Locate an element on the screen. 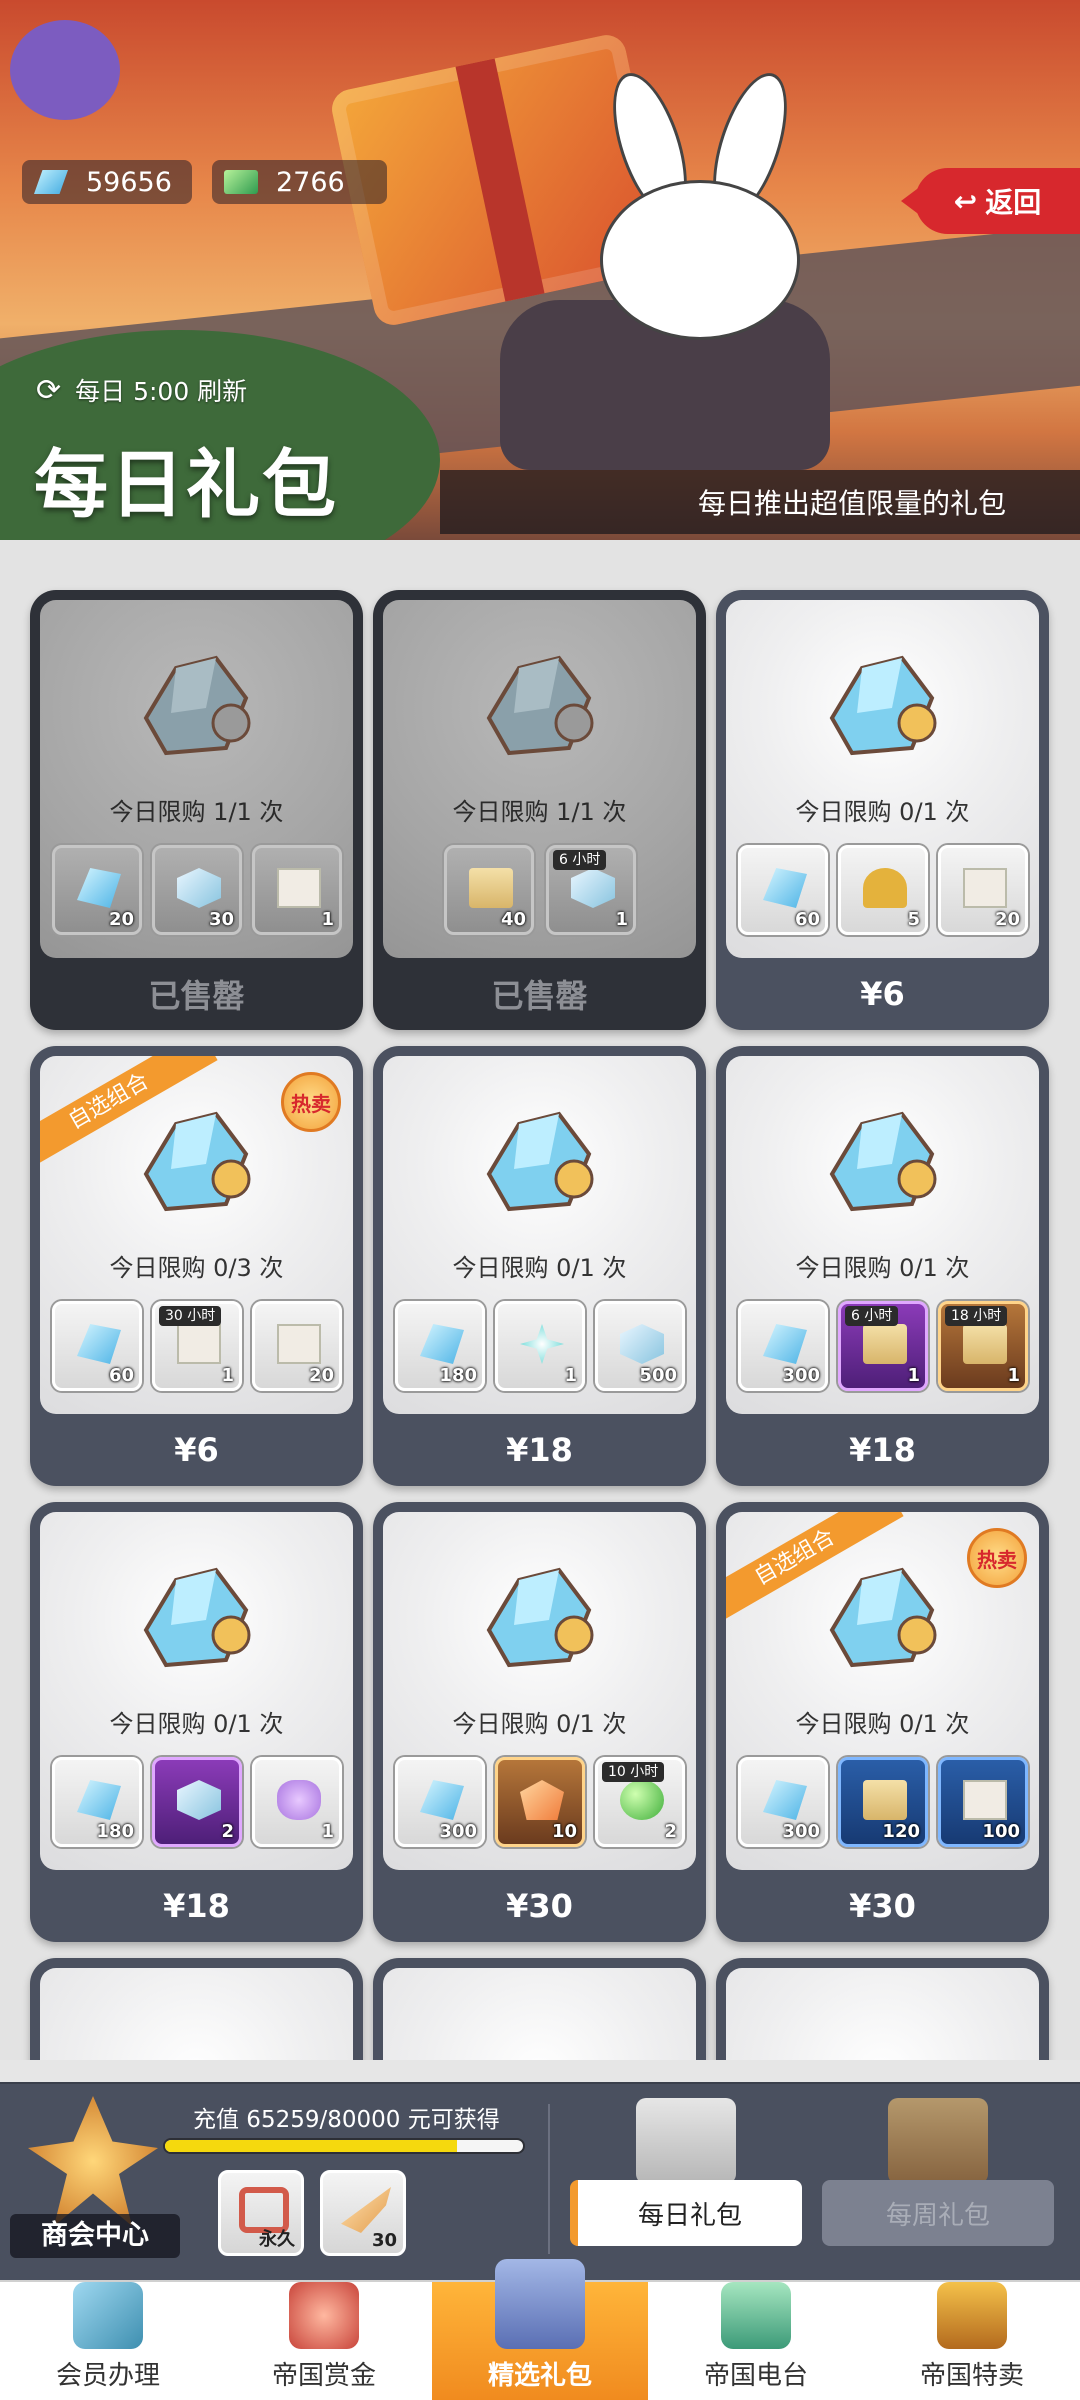 The width and height of the screenshot is (1080, 2400). gift-pack-card: 今日限购 1/1 次 20 30 1 已售罄 is located at coordinates (196, 810).